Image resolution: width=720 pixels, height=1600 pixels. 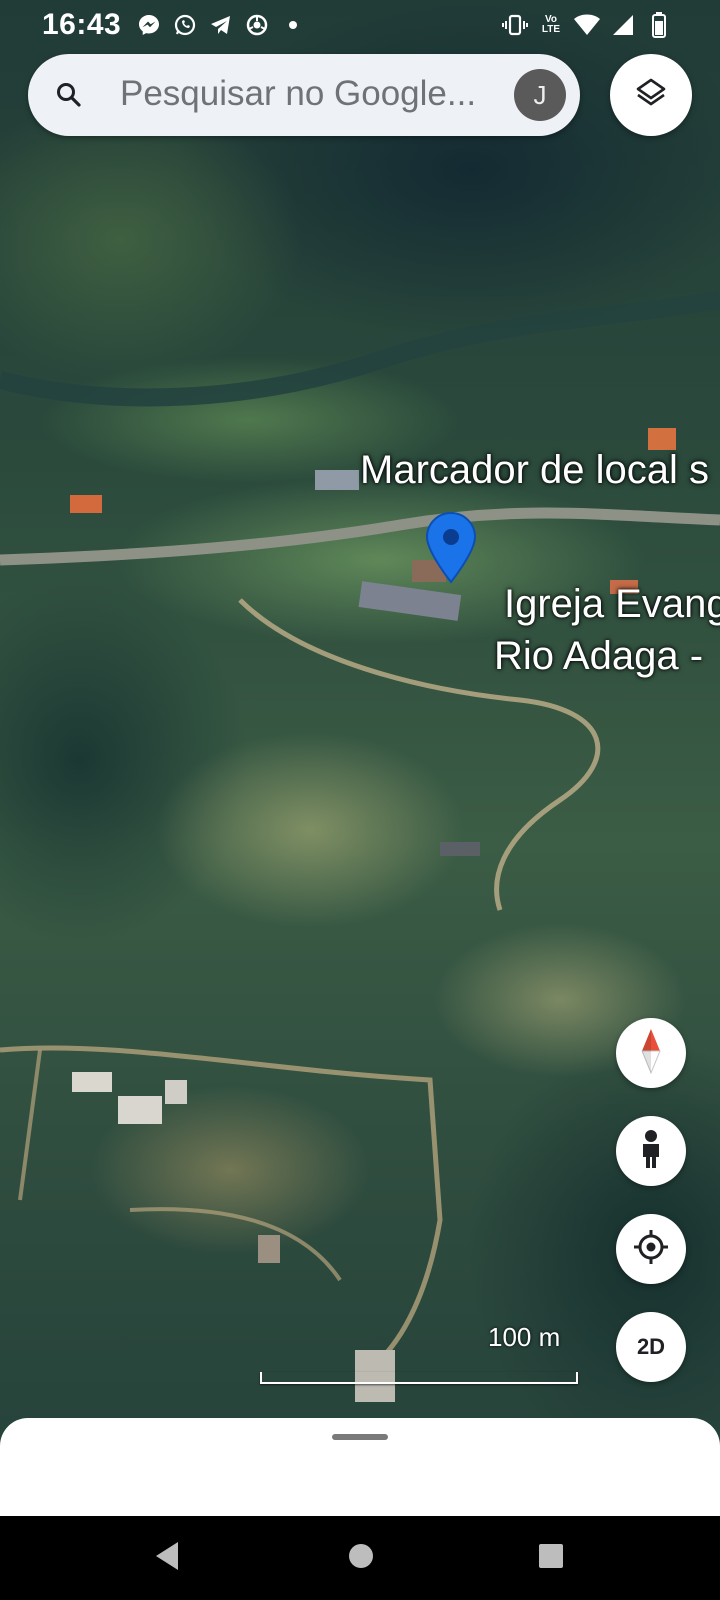 What do you see at coordinates (360, 26) in the screenshot?
I see `status-bar: 16:43 Vo LTE` at bounding box center [360, 26].